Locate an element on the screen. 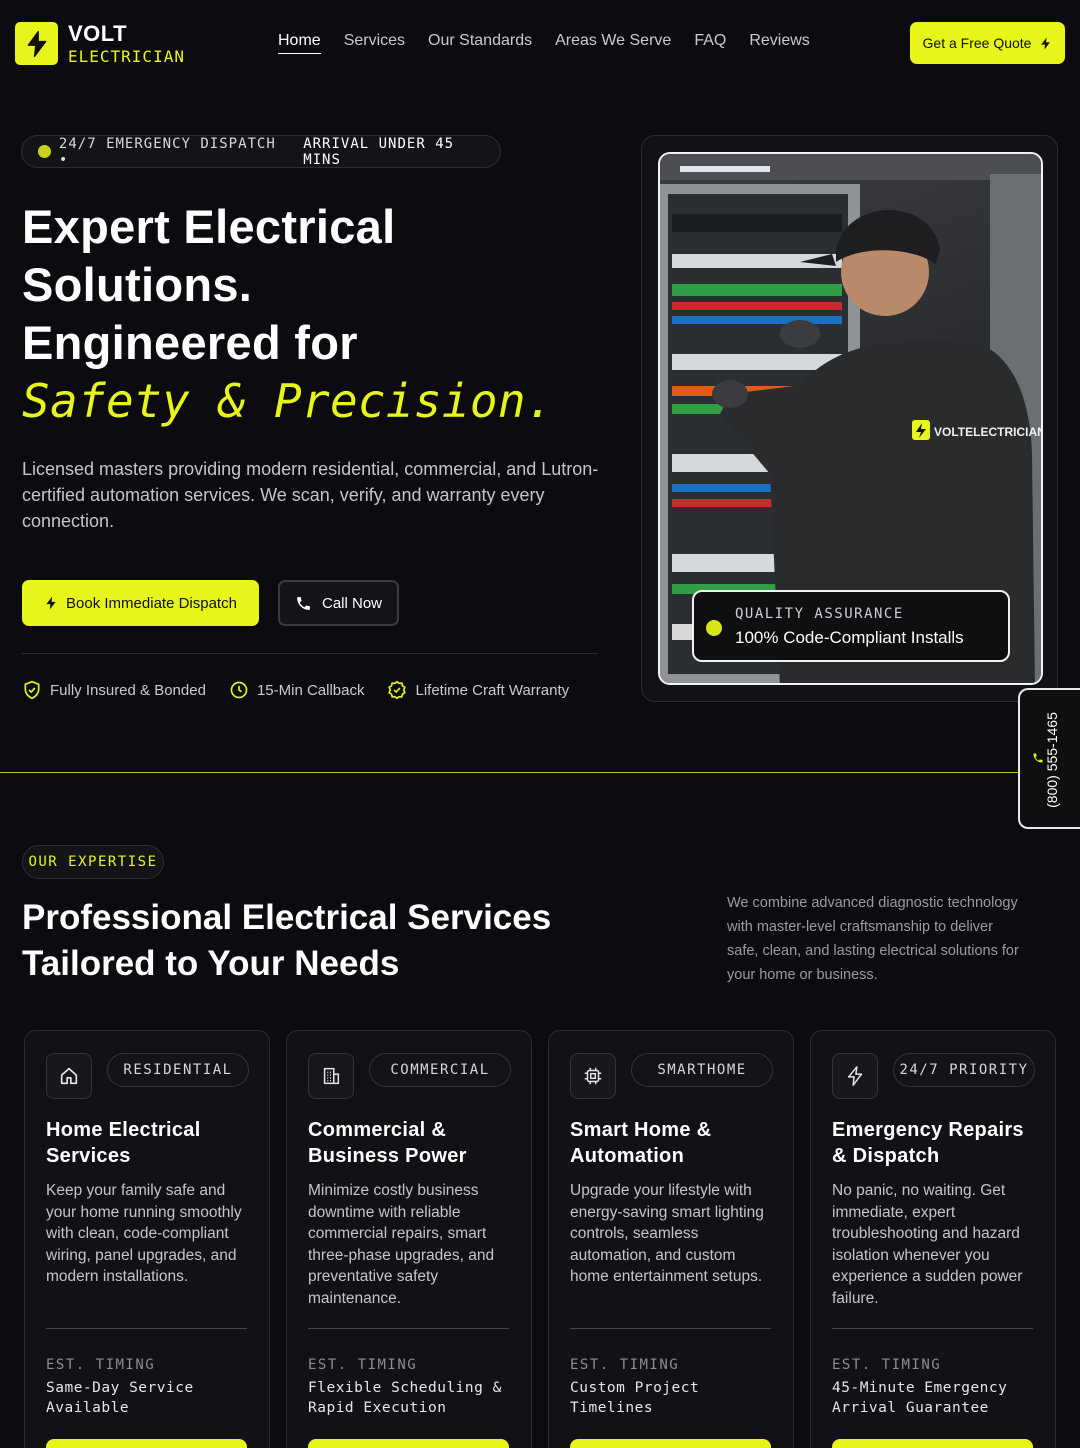 Image resolution: width=1080 pixels, height=1448 pixels. hero-title-line-3: Engineered for is located at coordinates (190, 342).